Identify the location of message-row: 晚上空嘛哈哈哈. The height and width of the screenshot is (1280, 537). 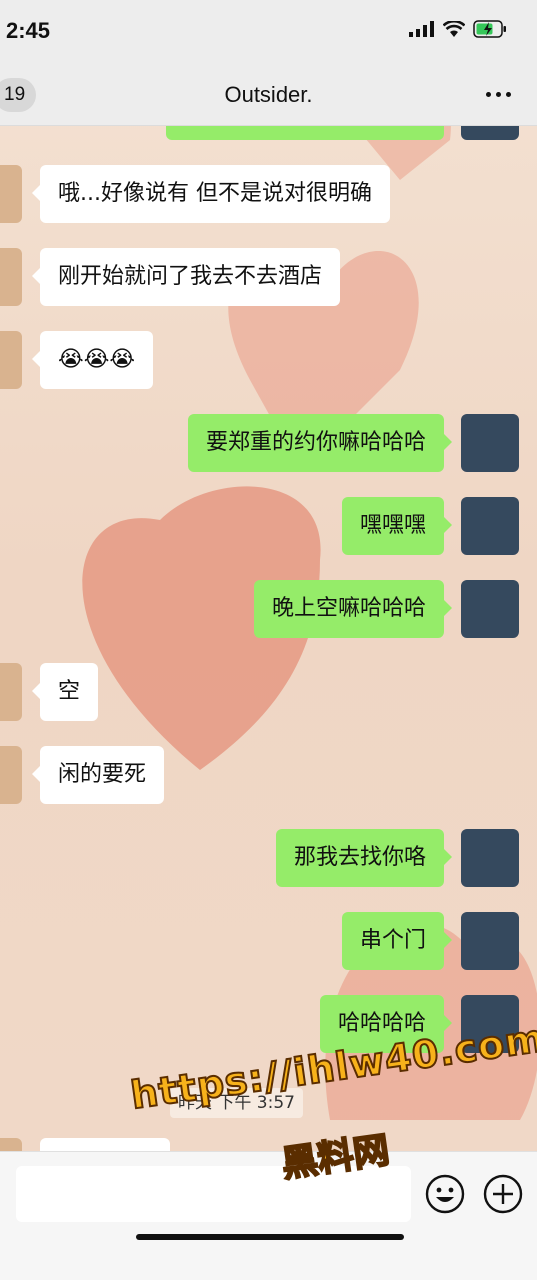
(268, 610).